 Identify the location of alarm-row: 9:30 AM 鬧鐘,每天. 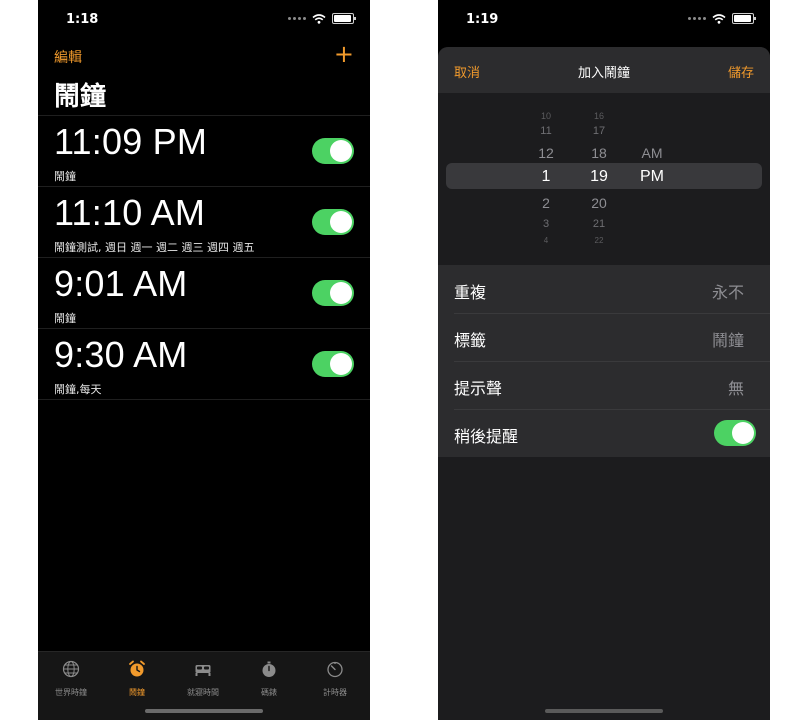
(204, 364).